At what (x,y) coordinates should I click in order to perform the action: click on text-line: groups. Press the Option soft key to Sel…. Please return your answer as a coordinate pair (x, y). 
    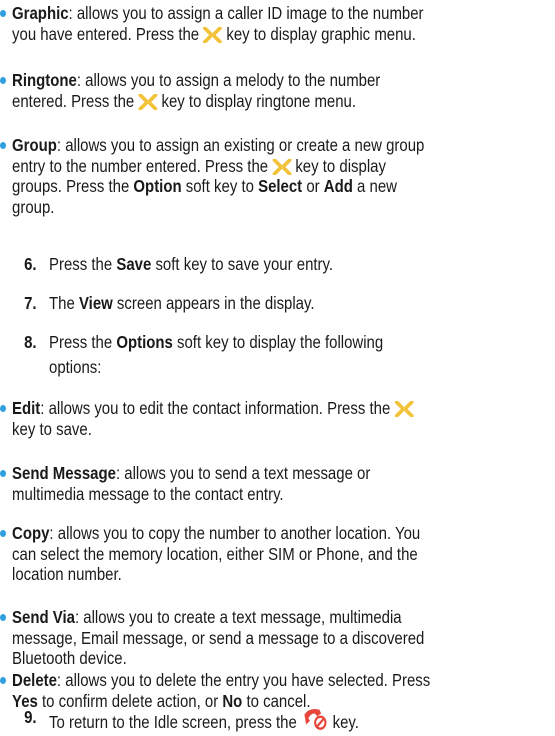
    Looking at the image, I should click on (278, 186).